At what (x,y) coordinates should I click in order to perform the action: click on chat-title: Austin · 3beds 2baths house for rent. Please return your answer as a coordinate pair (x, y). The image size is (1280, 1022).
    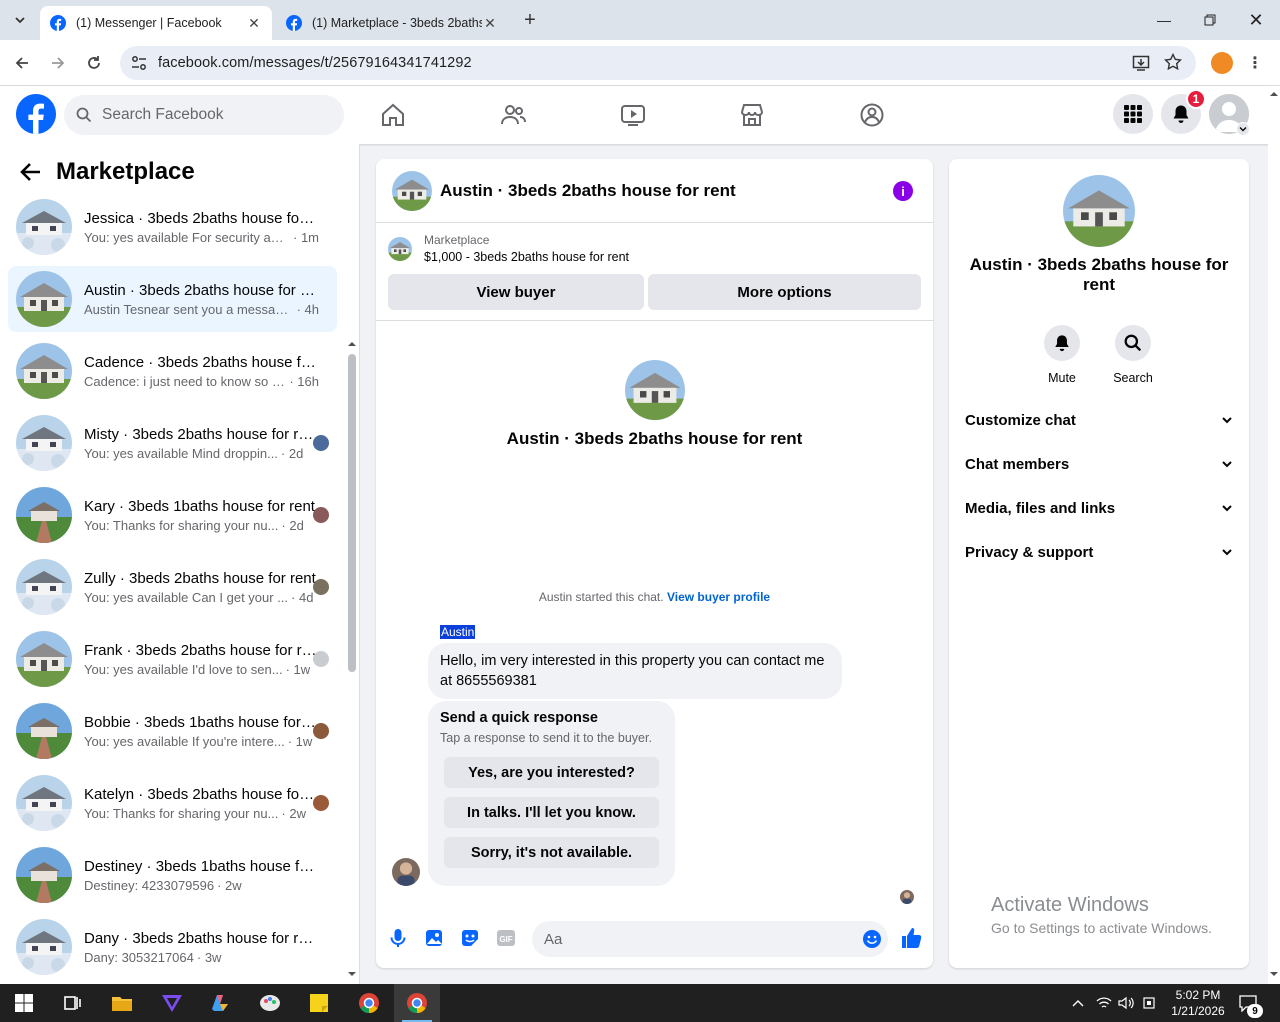
    Looking at the image, I should click on (588, 191).